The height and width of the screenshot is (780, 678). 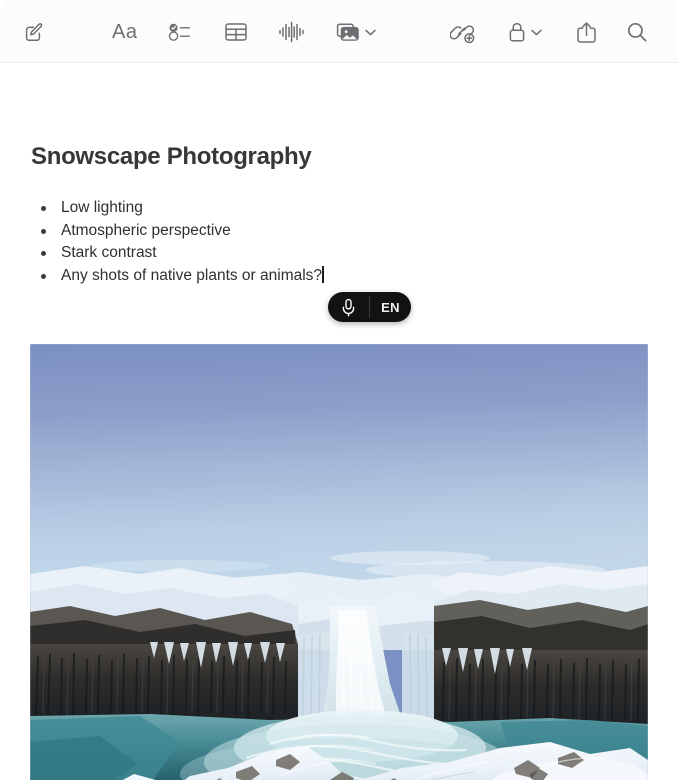 I want to click on toolbar: Aa, so click(x=339, y=31).